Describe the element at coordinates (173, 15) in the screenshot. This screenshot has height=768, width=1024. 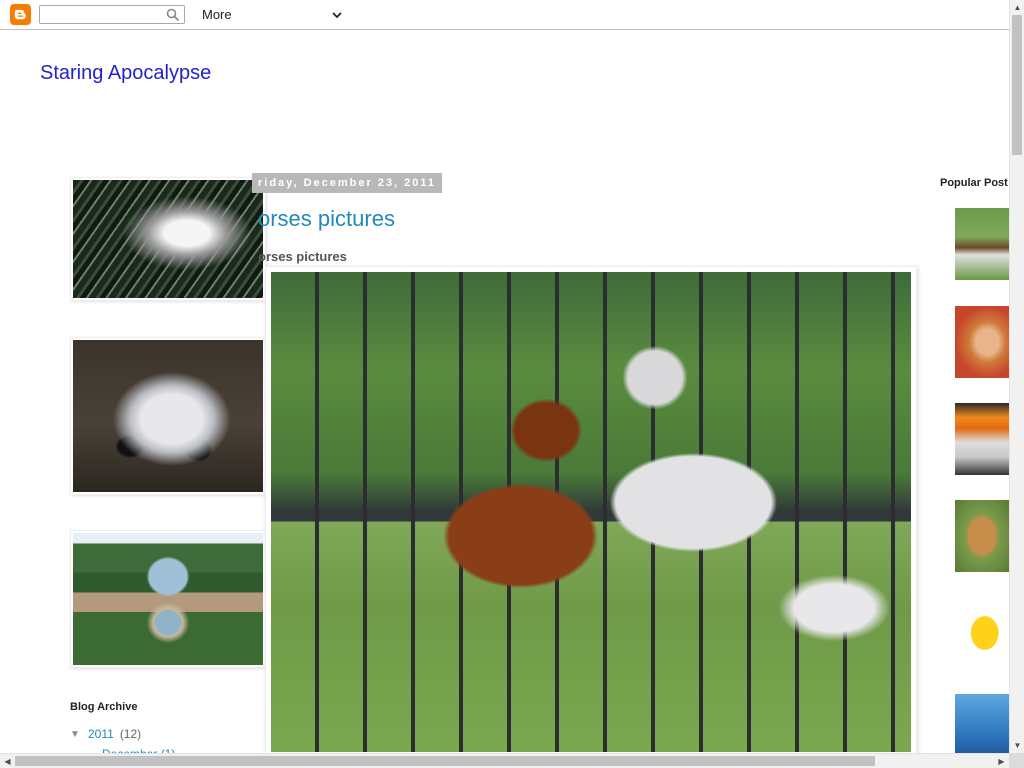
I see `search-icon` at that location.